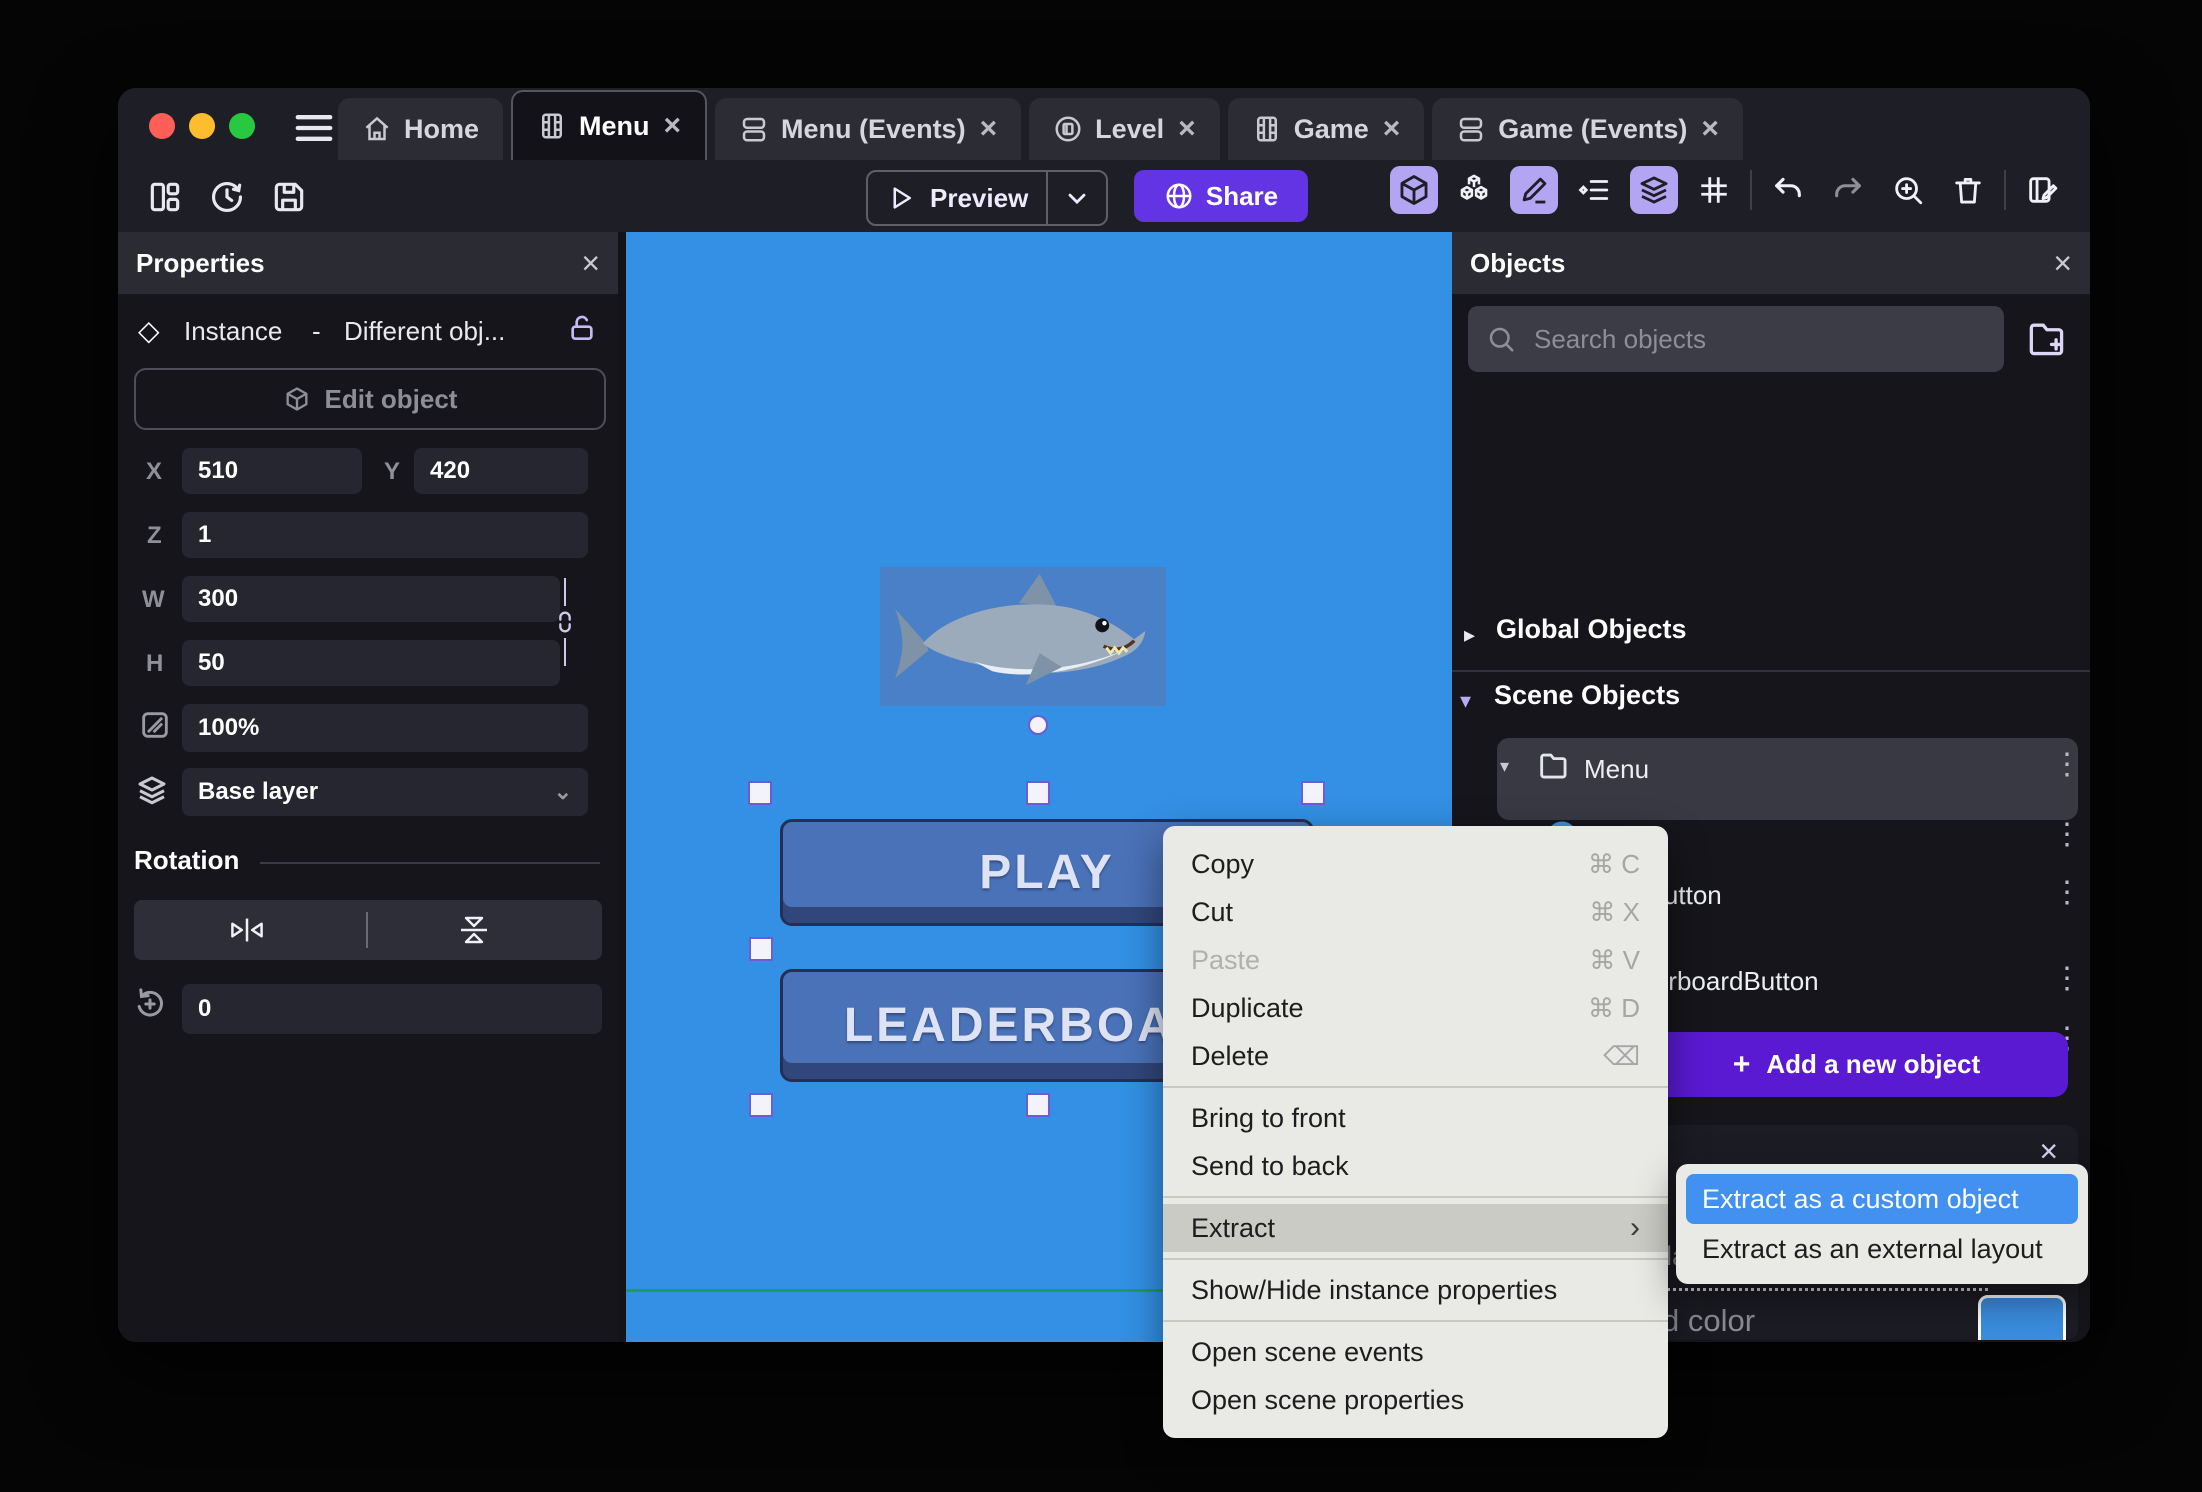 The image size is (2202, 1492). Describe the element at coordinates (1635, 1227) in the screenshot. I see `submenu-arrow-icon: ›` at that location.